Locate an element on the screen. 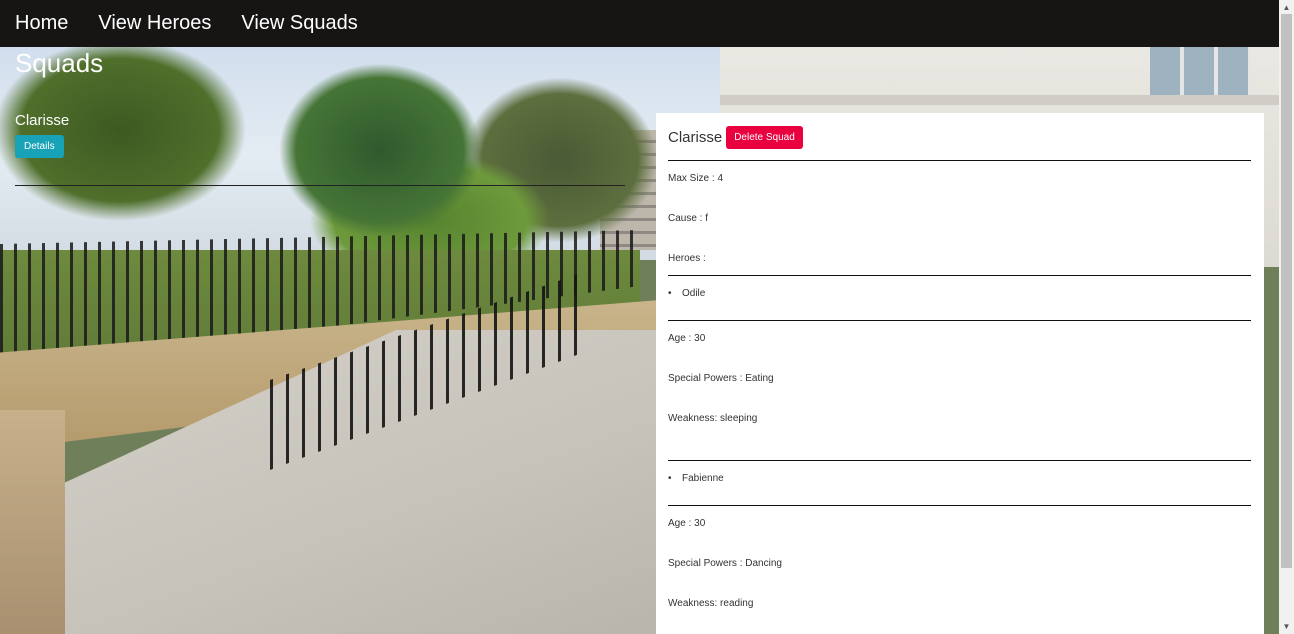  hero-list-item: Odile is located at coordinates (959, 293).